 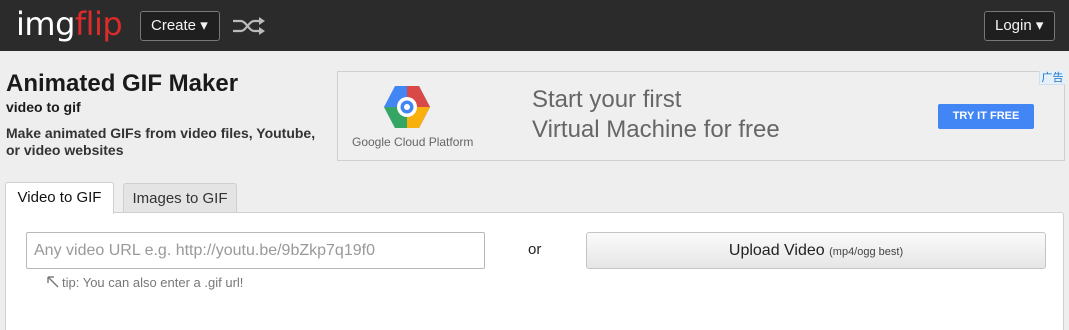 I want to click on page-title: Animated GIF Maker, so click(x=122, y=83).